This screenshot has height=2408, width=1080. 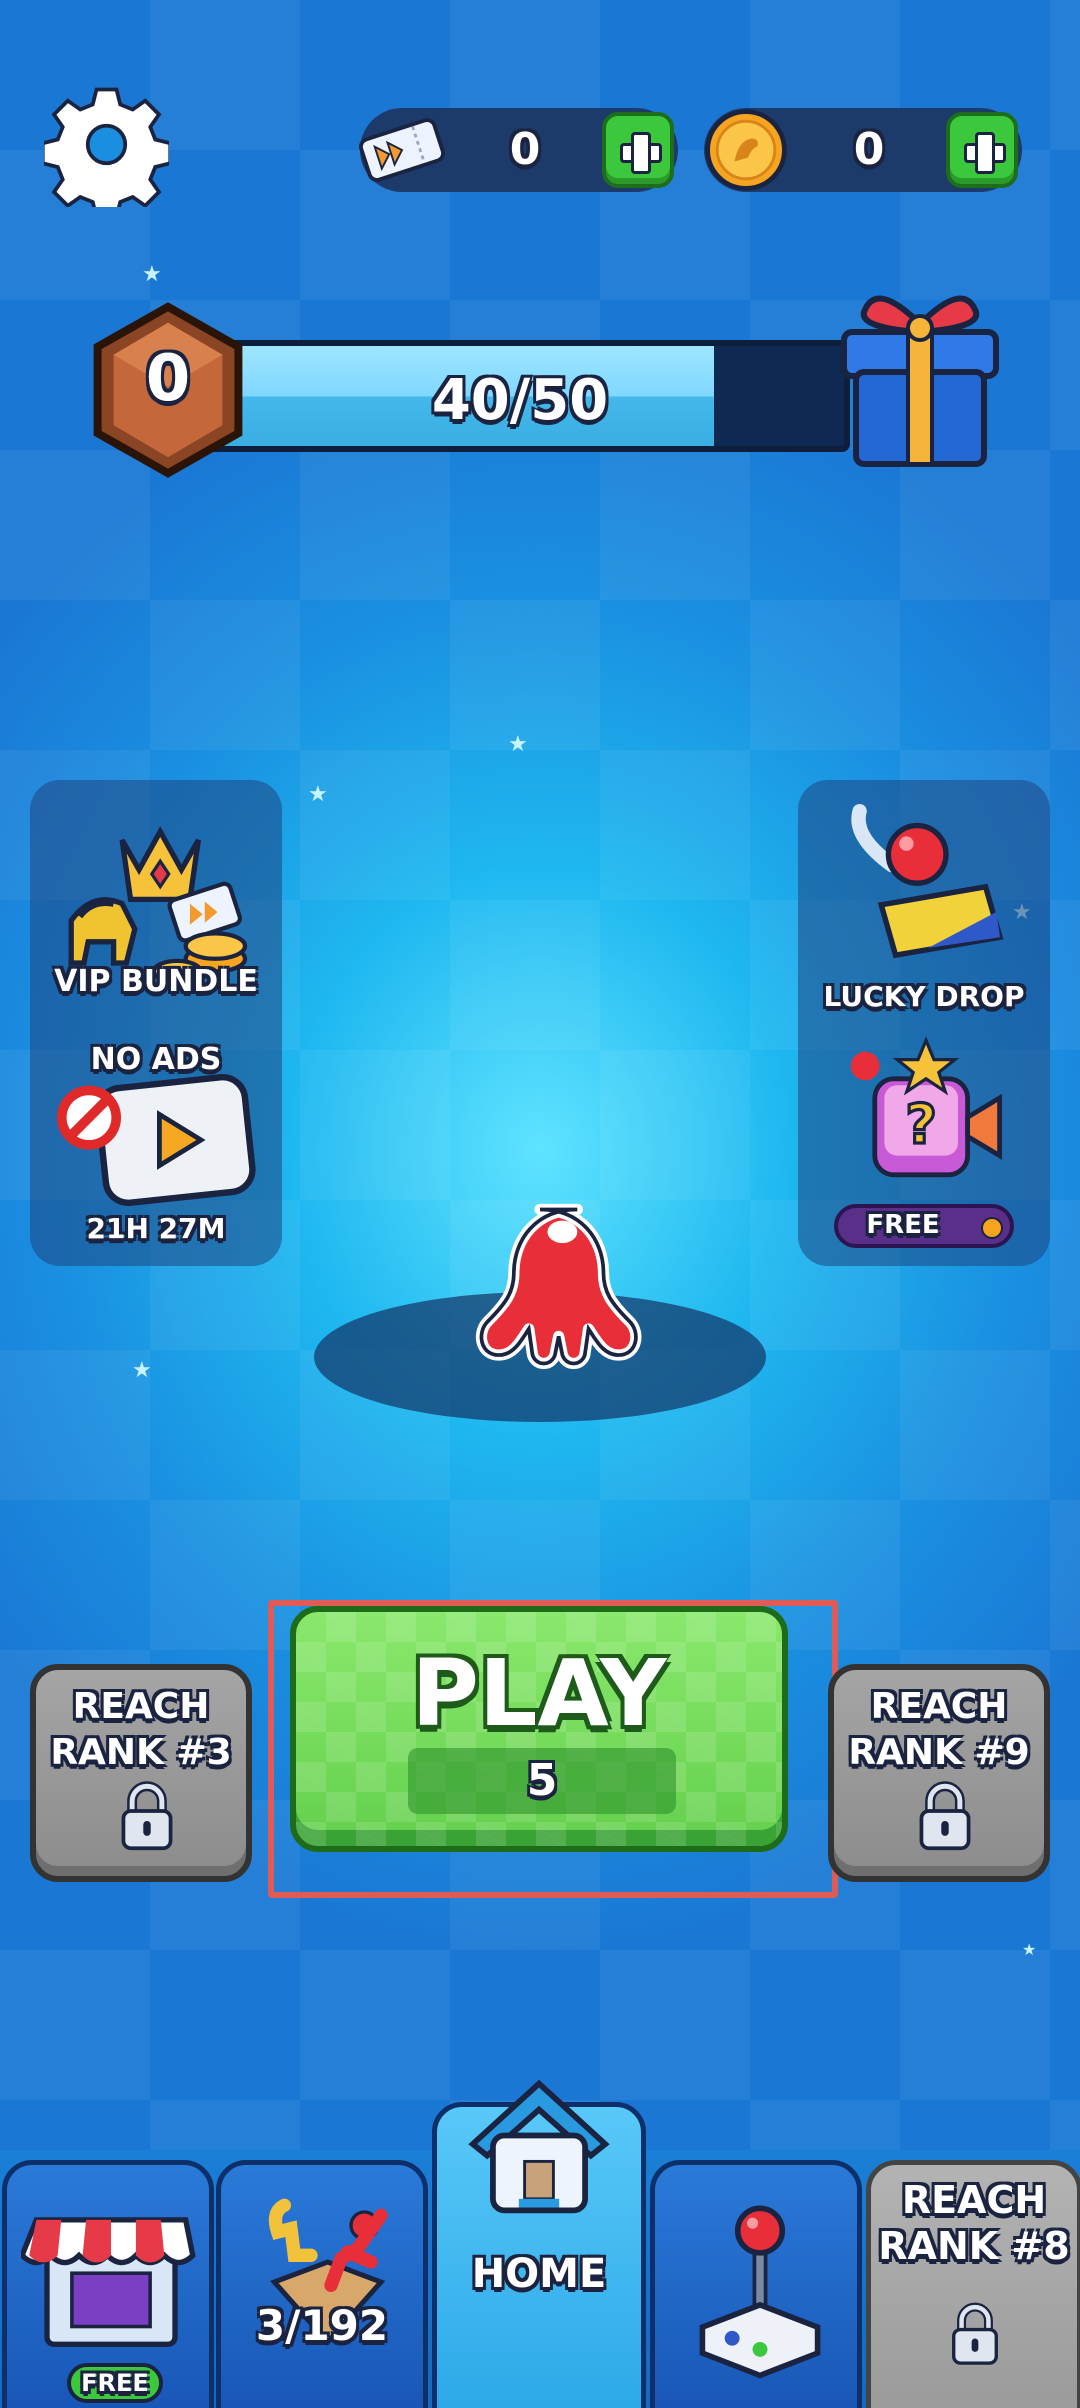 What do you see at coordinates (920, 380) in the screenshot?
I see `gift-box-icon` at bounding box center [920, 380].